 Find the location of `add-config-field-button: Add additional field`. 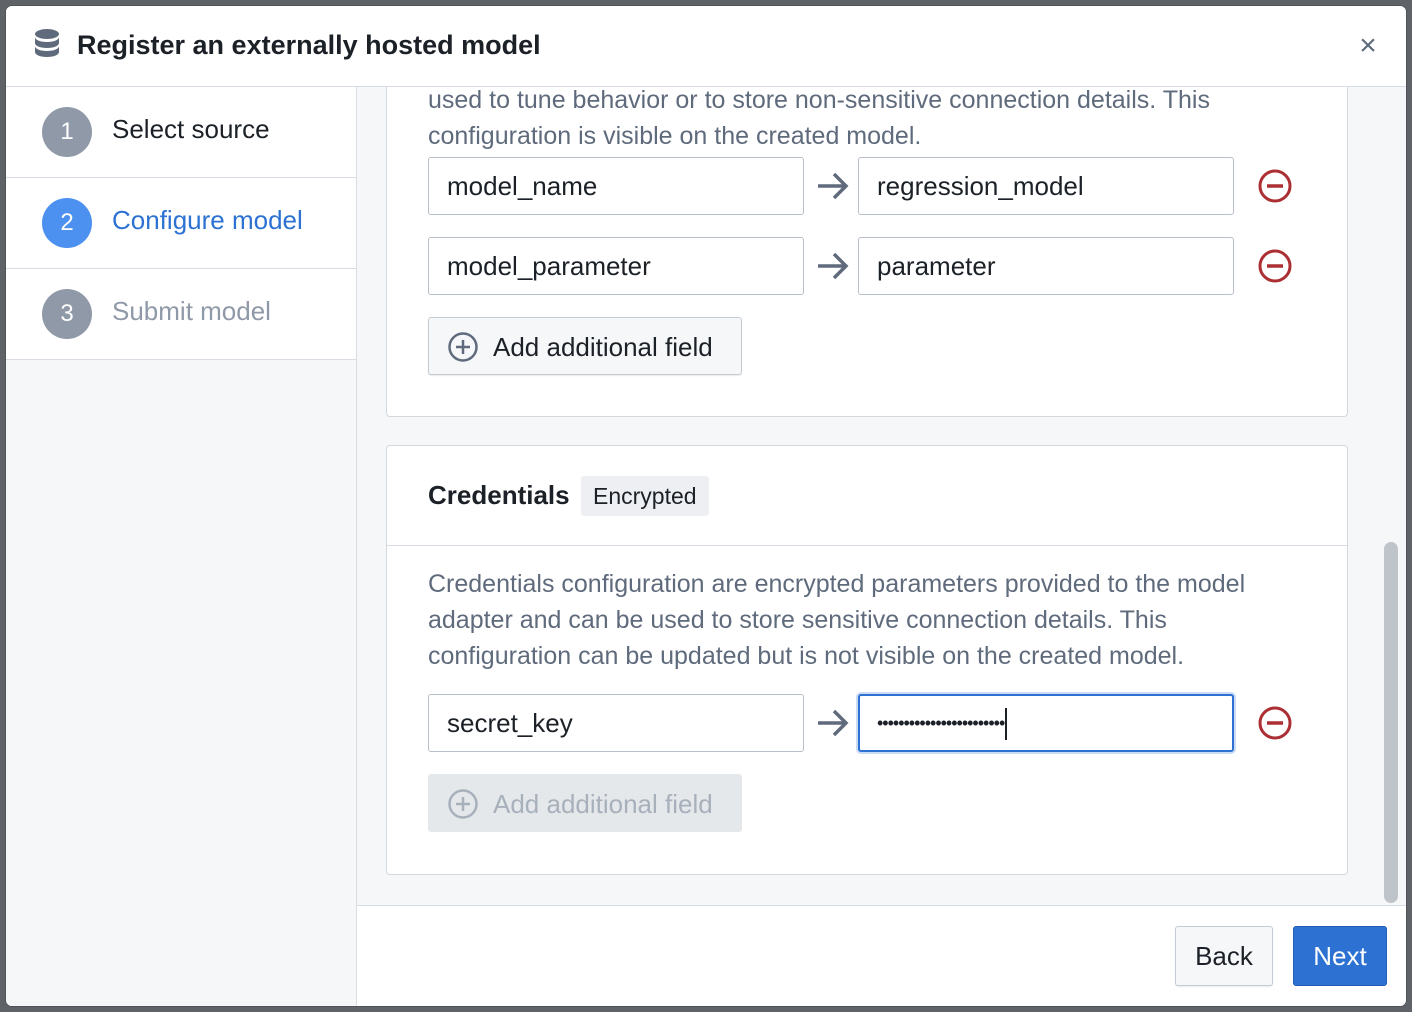

add-config-field-button: Add additional field is located at coordinates (585, 346).